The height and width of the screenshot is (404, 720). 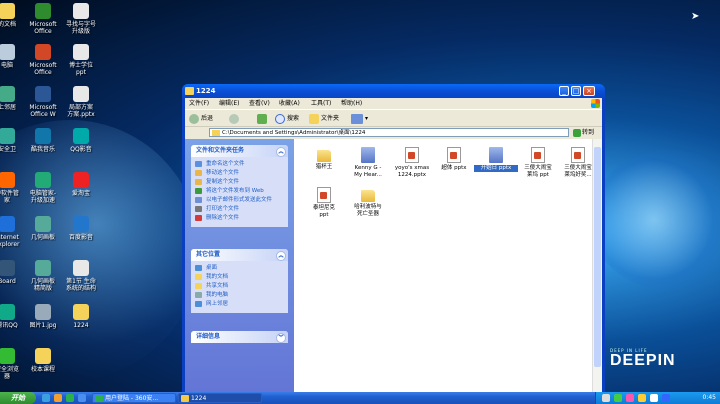 I want to click on file-item: 三傻大闹宝 莱坞 ppt, so click(x=538, y=162).